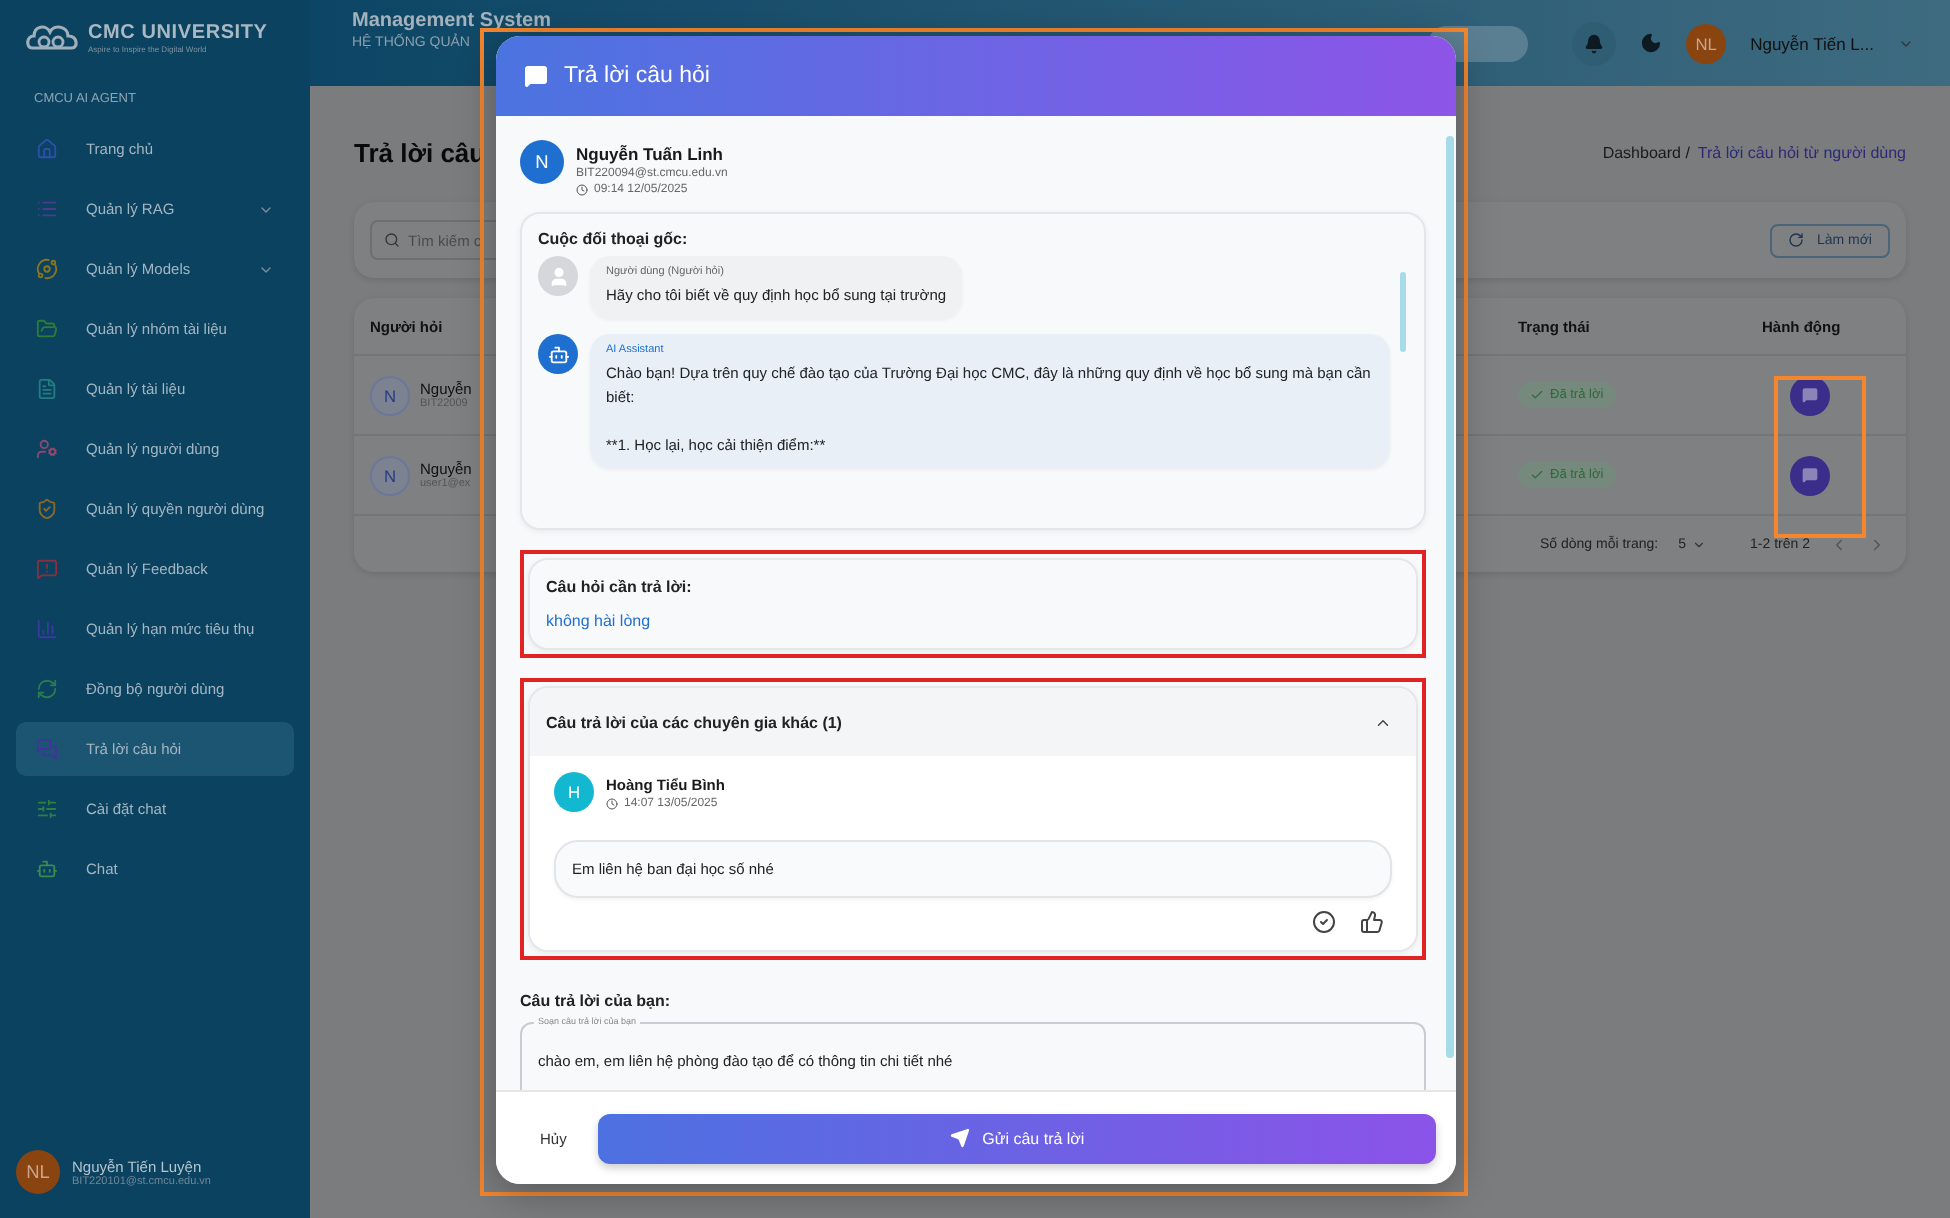 Image resolution: width=1950 pixels, height=1218 pixels. Describe the element at coordinates (47, 629) in the screenshot. I see `bar-chart-icon` at that location.